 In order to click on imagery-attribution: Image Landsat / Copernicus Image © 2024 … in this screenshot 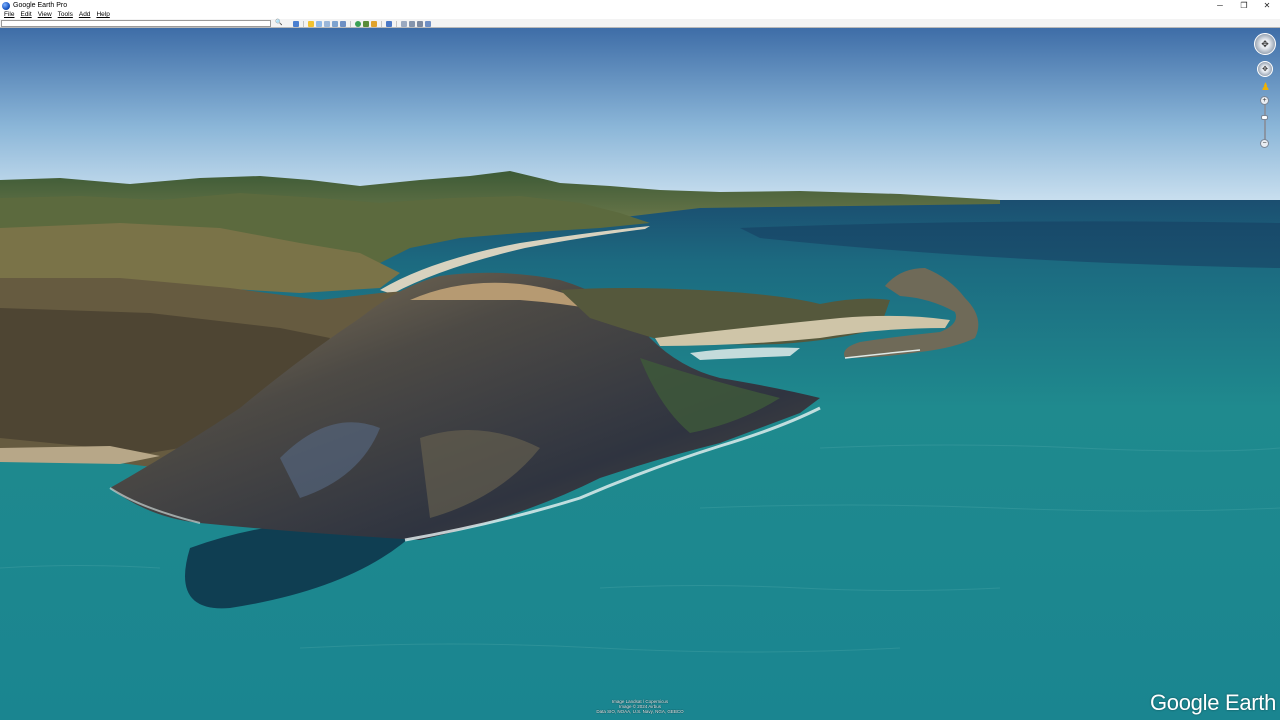, I will do `click(640, 706)`.